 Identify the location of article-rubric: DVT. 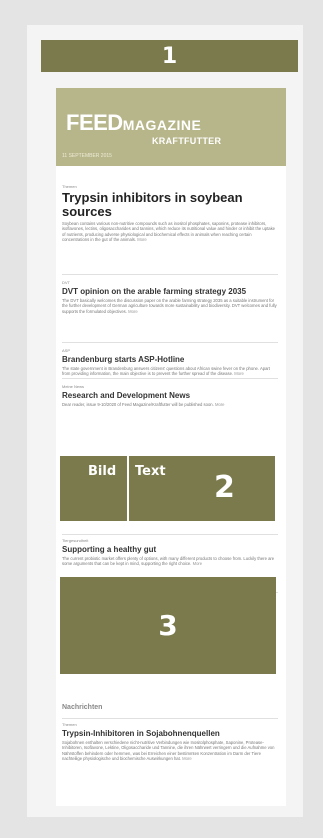
(66, 282).